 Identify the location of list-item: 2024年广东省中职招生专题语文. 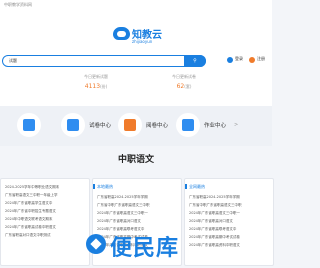
(46, 211).